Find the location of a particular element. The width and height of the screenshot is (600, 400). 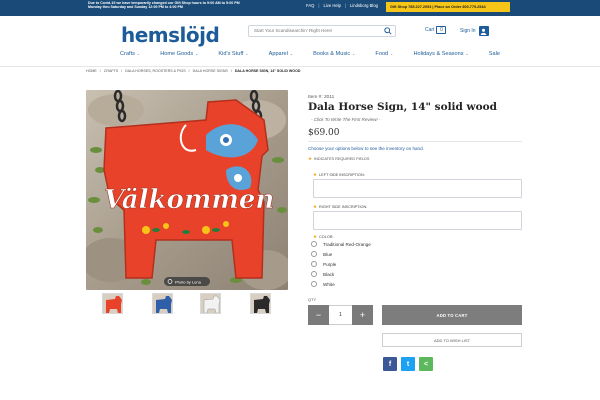

thumbnail-white-horse is located at coordinates (210, 303).